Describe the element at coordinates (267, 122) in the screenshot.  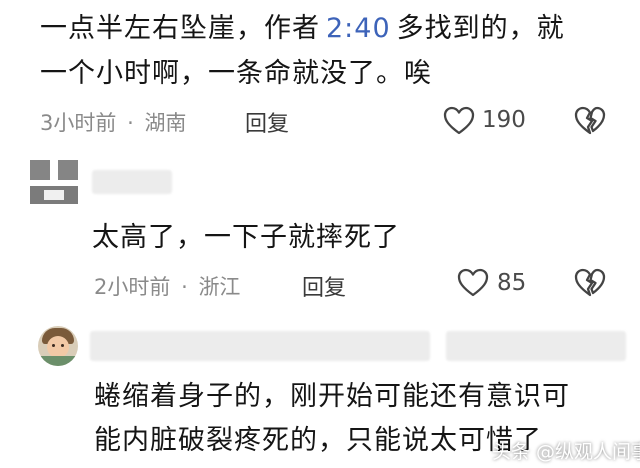
I see `comment-1-reply-button: 回复` at that location.